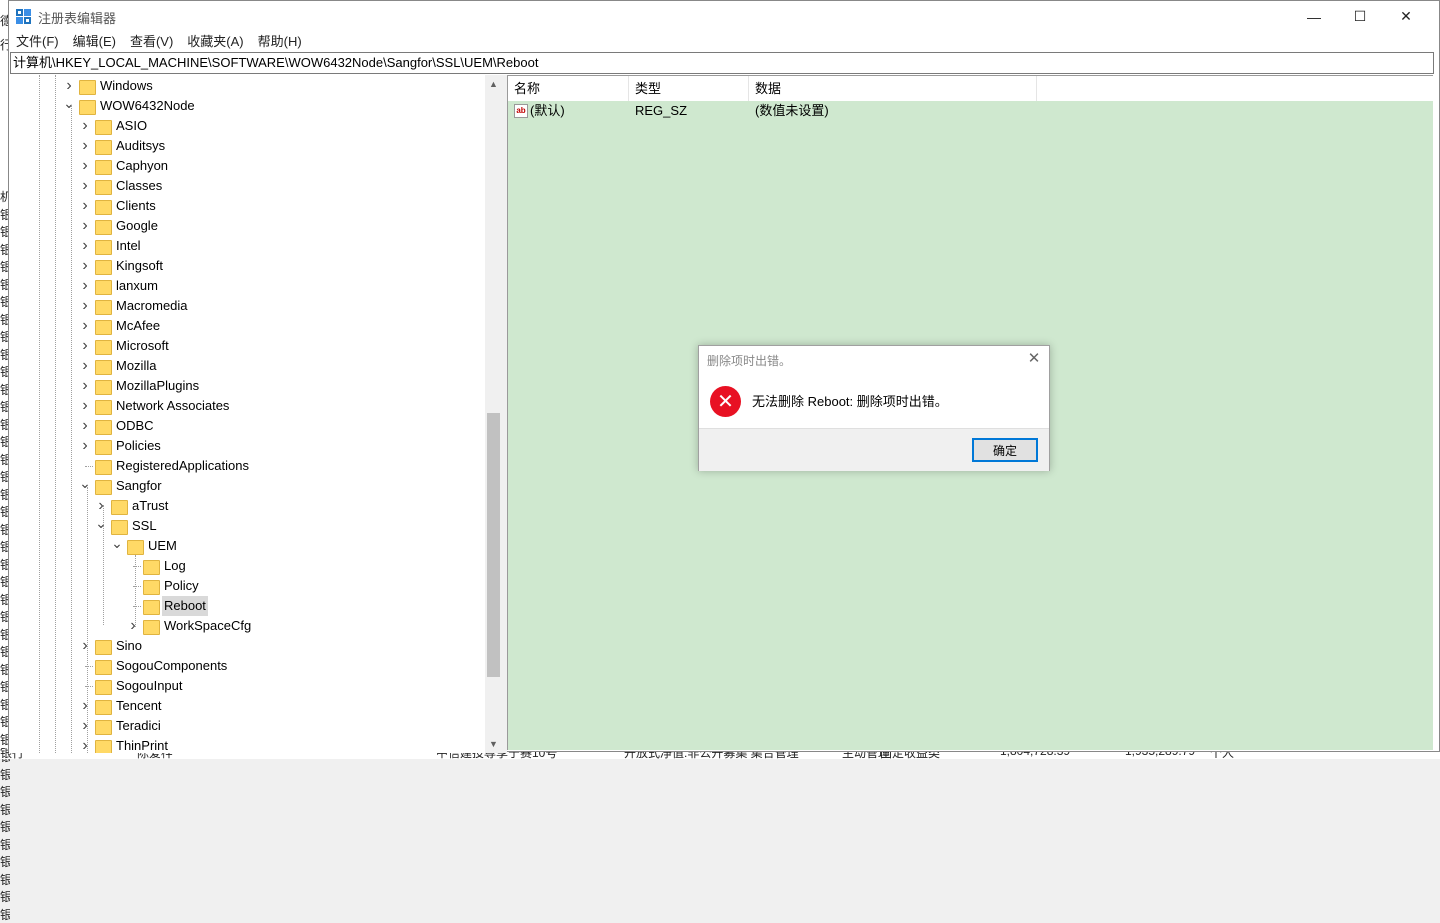 The image size is (1440, 923). Describe the element at coordinates (1005, 450) in the screenshot. I see `ok-button: 确定` at that location.